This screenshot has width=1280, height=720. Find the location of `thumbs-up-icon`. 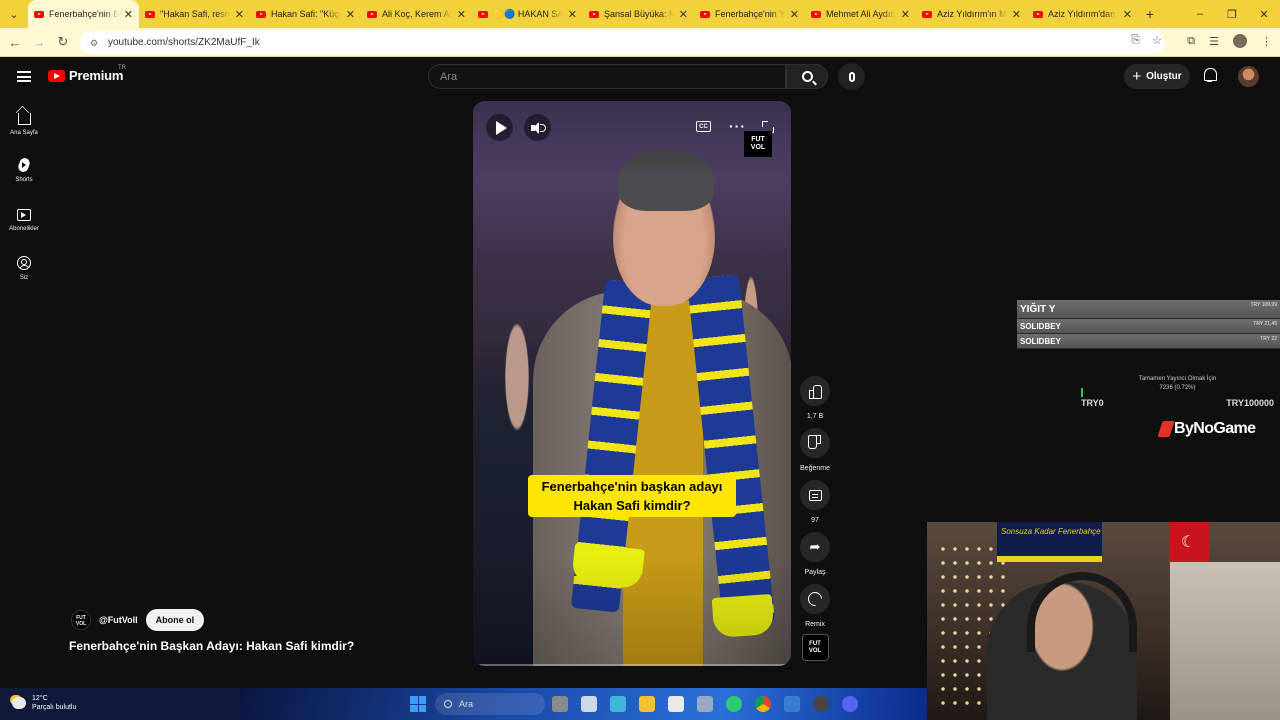

thumbs-up-icon is located at coordinates (815, 392).